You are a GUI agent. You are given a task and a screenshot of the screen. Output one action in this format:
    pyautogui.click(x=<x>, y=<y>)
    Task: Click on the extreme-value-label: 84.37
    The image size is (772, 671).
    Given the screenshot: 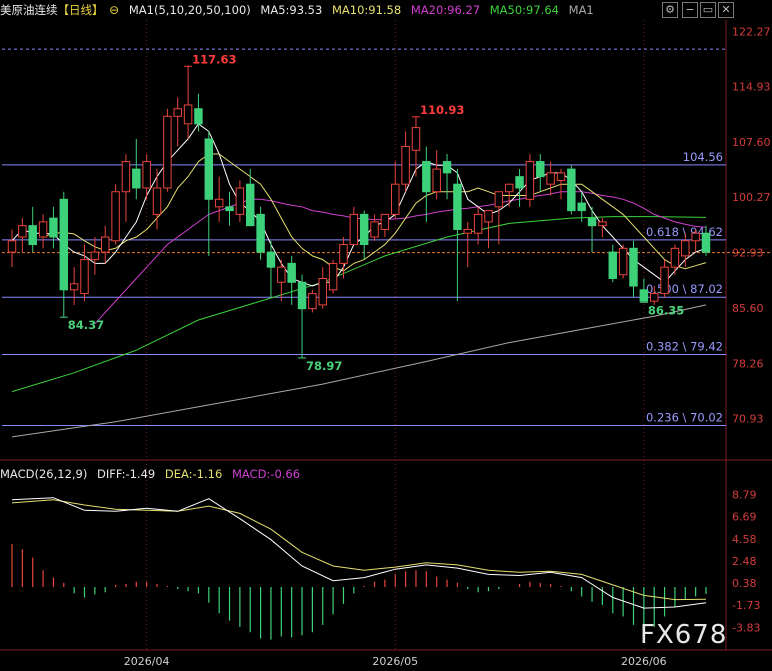 What is the action you would take?
    pyautogui.click(x=86, y=325)
    